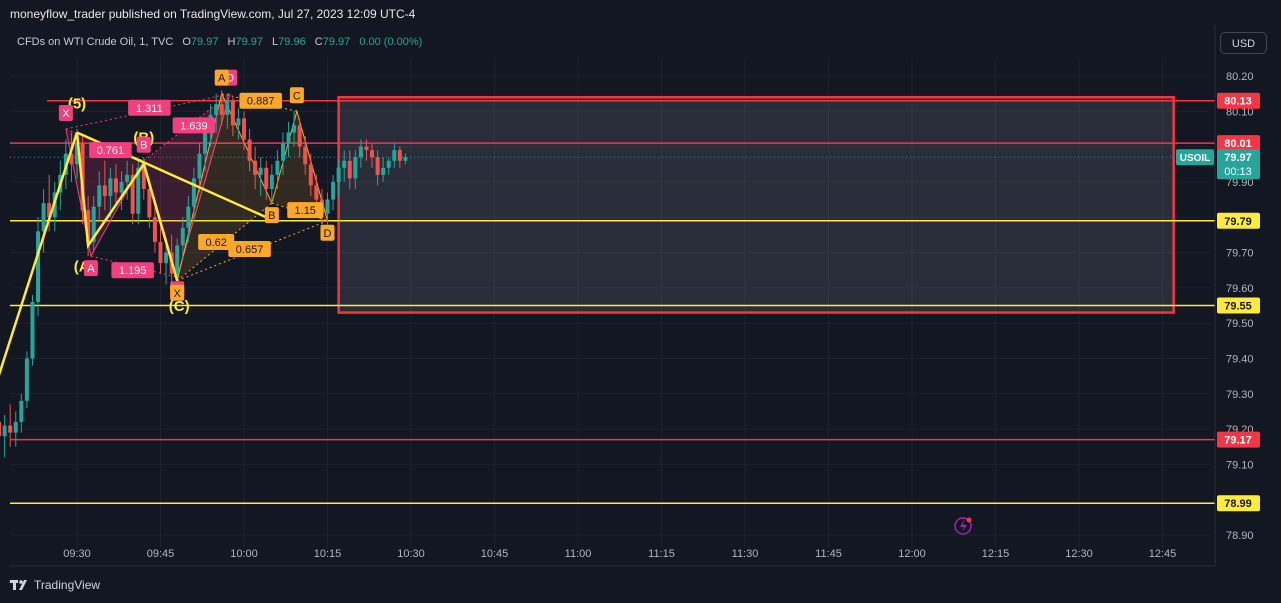 The height and width of the screenshot is (603, 1281). What do you see at coordinates (1195, 158) in the screenshot?
I see `symbol-tag-label: USOIL` at bounding box center [1195, 158].